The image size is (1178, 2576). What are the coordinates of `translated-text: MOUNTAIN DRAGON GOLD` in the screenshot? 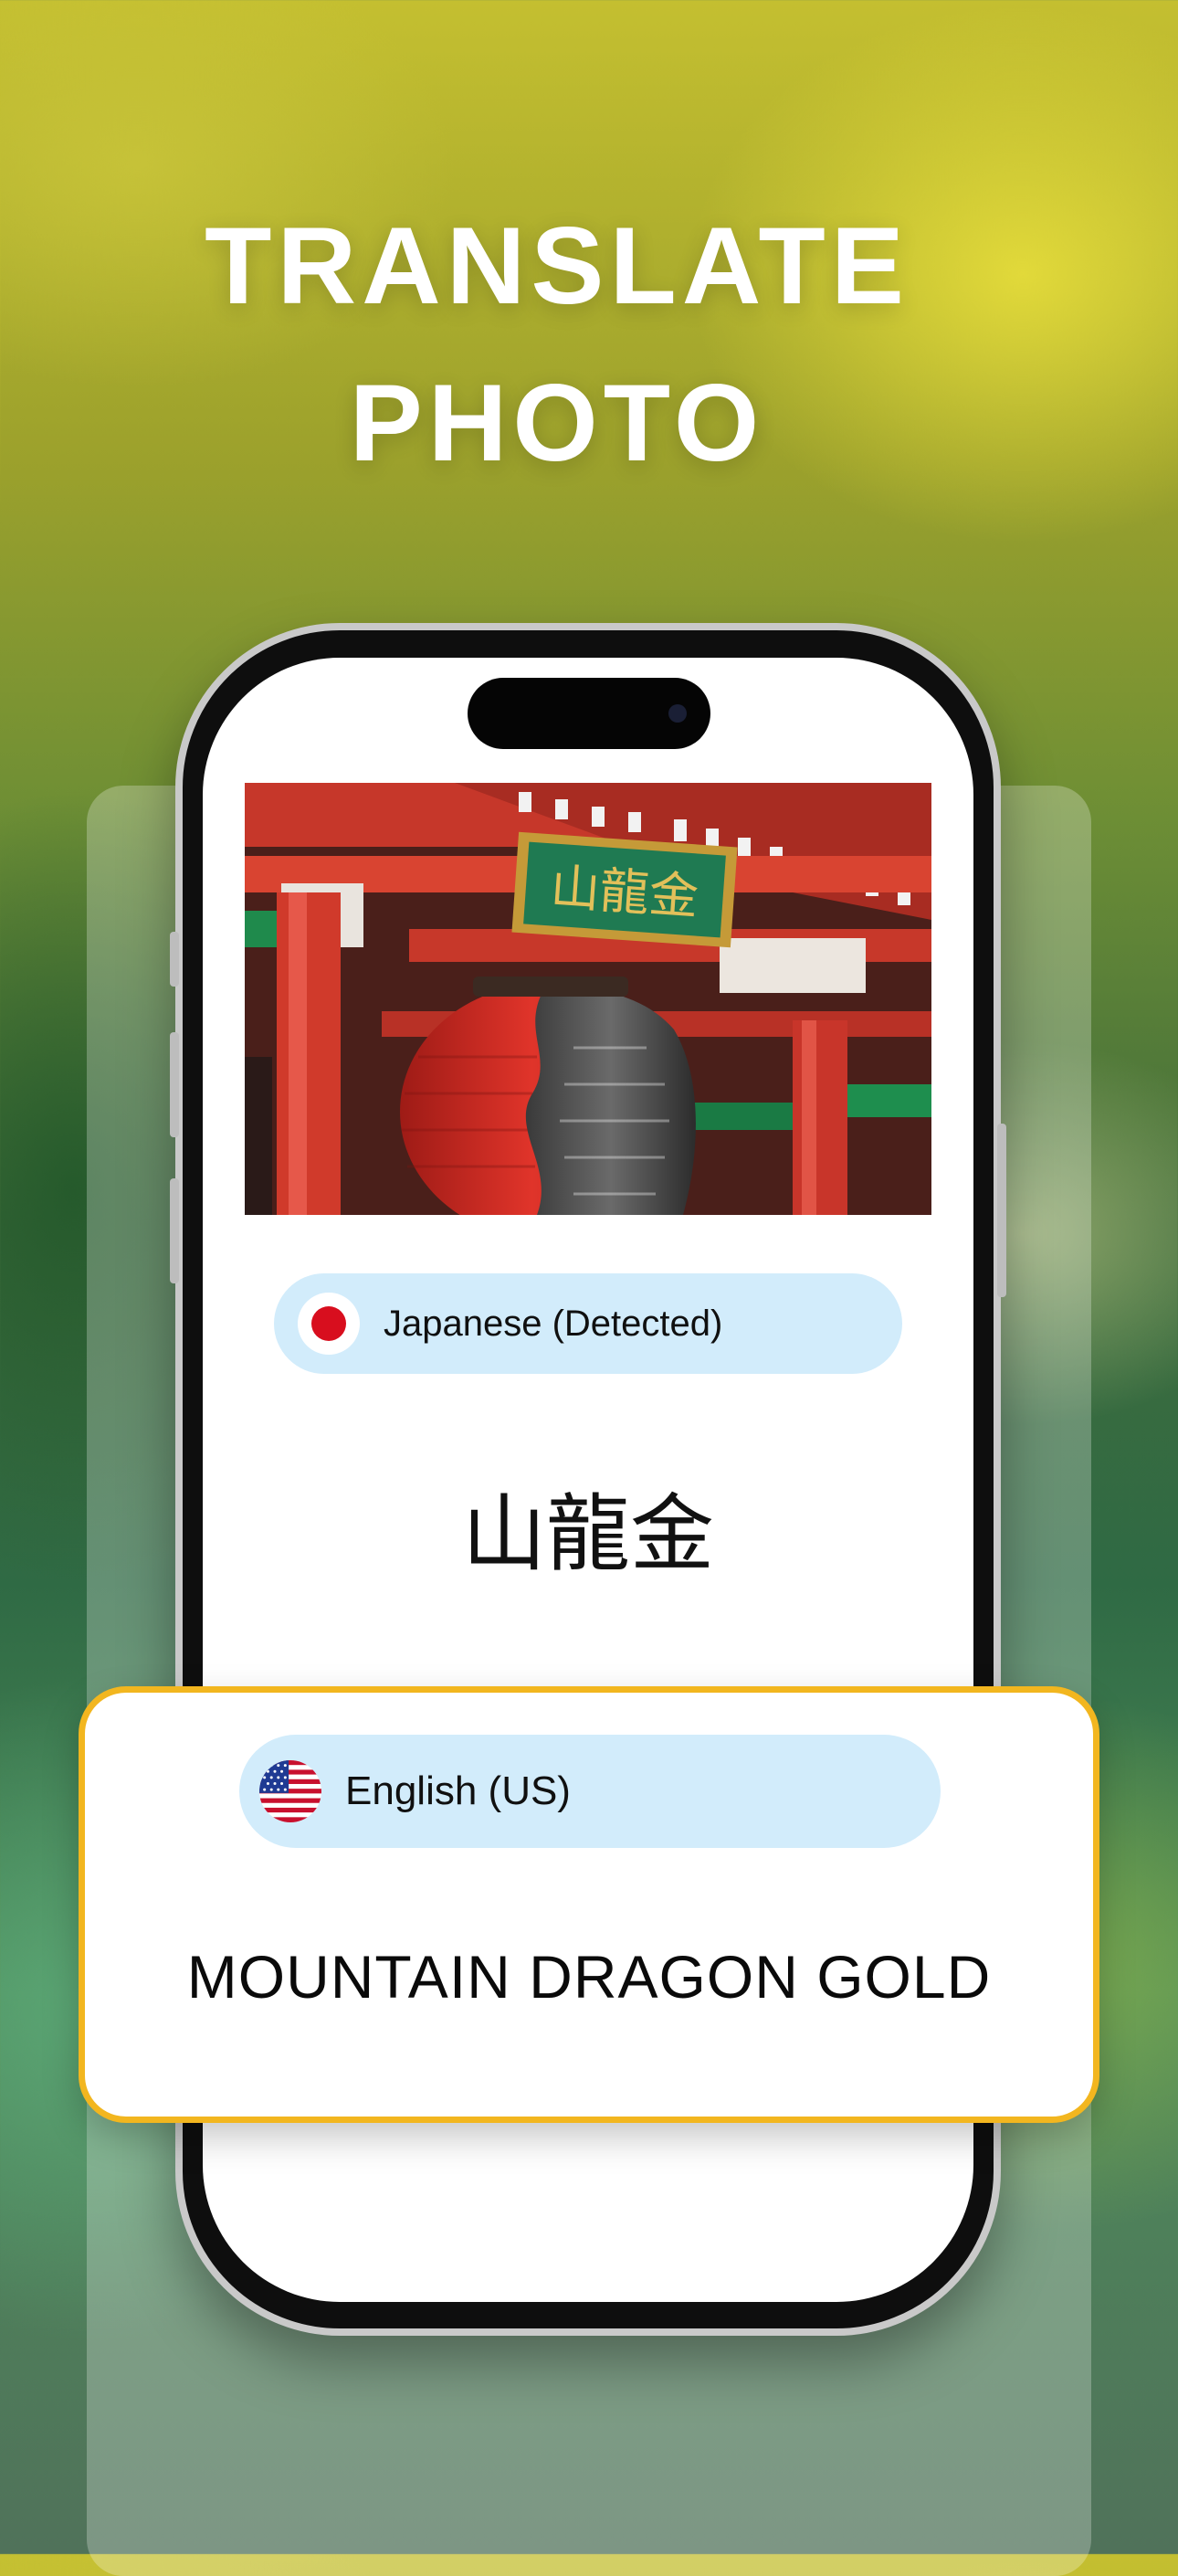 It's located at (589, 1977).